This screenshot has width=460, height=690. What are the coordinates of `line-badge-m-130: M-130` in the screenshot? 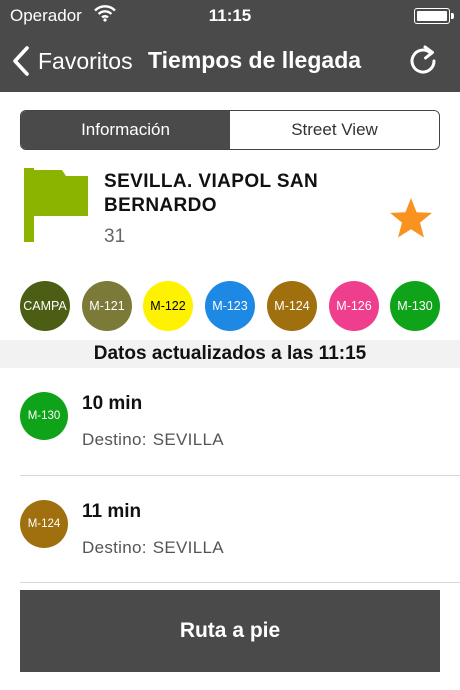 It's located at (415, 306).